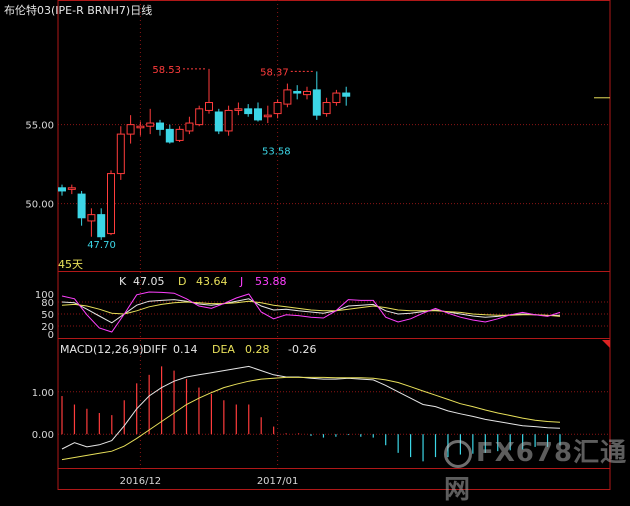  Describe the element at coordinates (458, 453) in the screenshot. I see `watermark-logo-icon` at that location.